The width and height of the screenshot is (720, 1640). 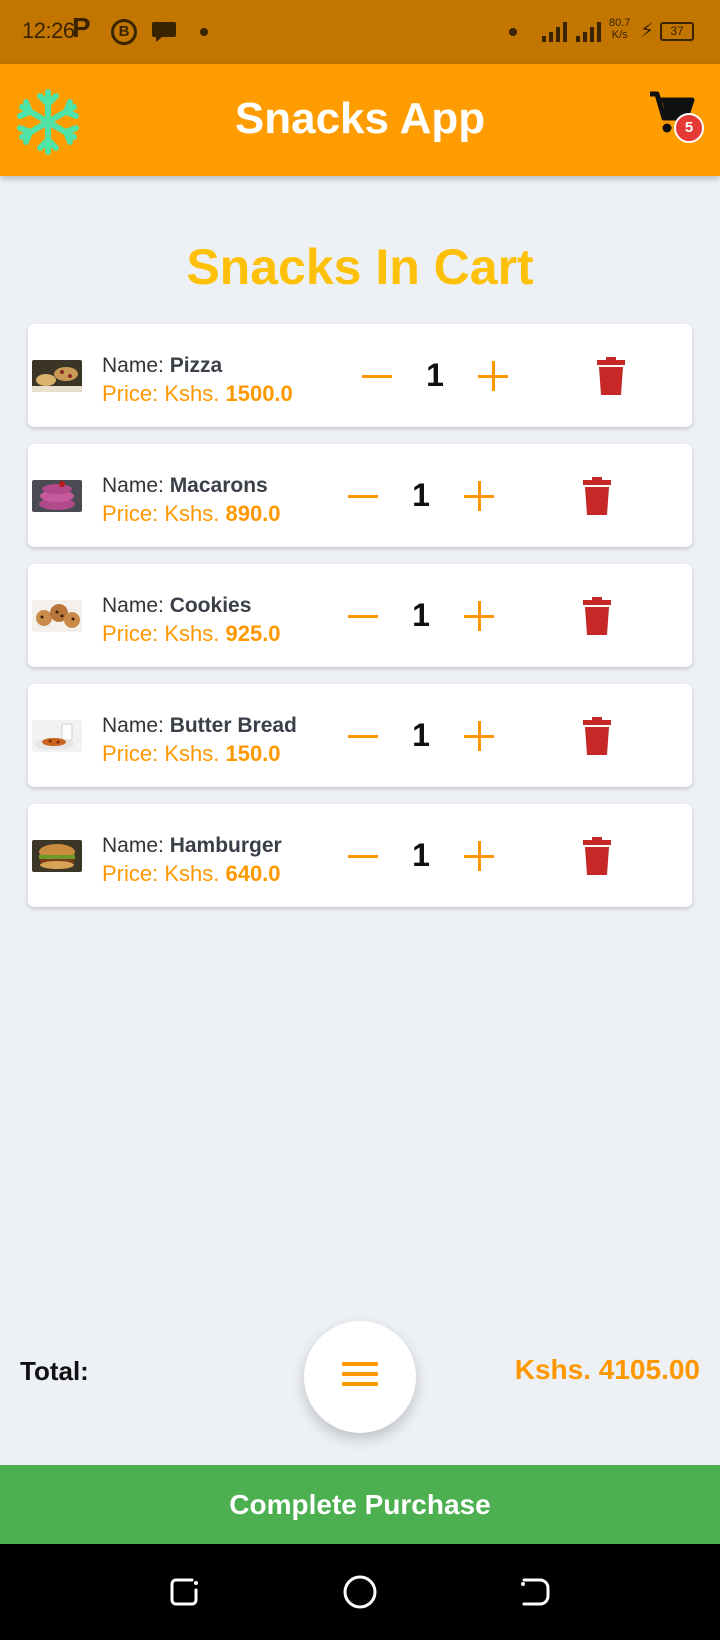 I want to click on network-speed: 80.7 K/s, so click(x=619, y=29).